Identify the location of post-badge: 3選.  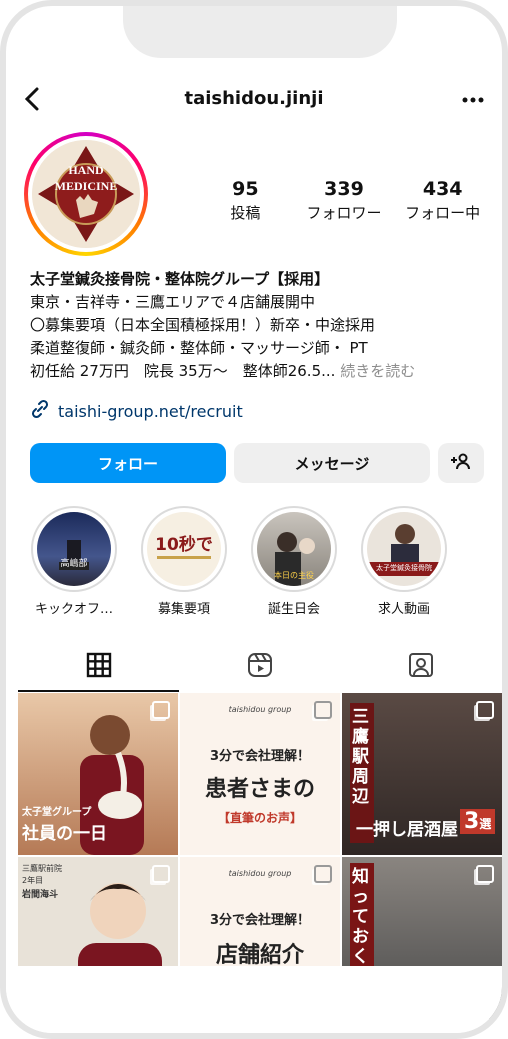
(478, 821).